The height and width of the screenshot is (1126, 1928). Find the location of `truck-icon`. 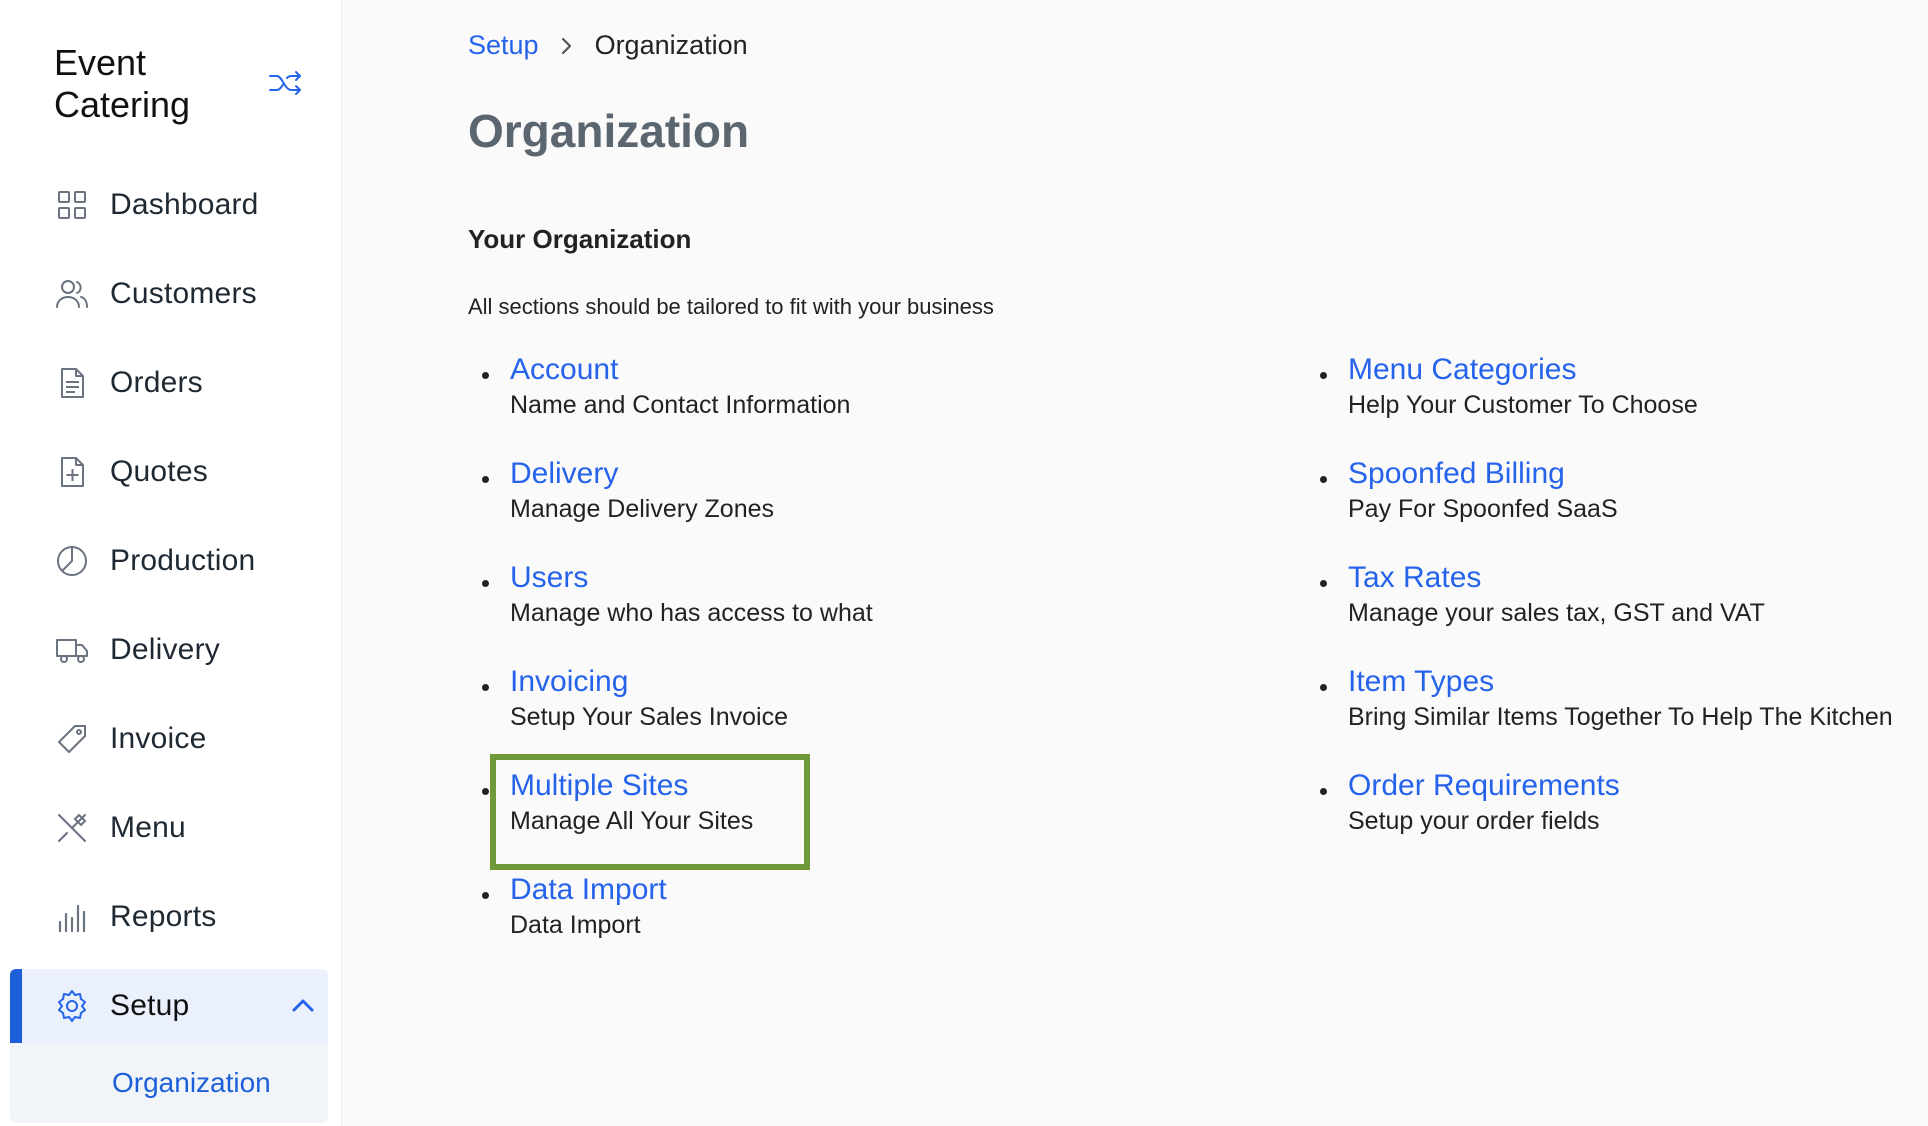

truck-icon is located at coordinates (72, 650).